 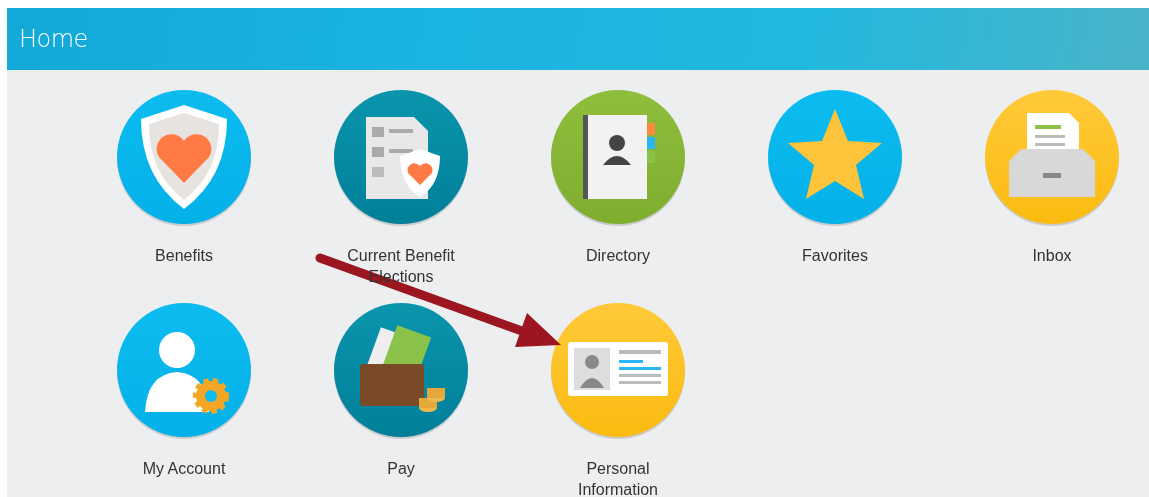 What do you see at coordinates (618, 158) in the screenshot?
I see `address-book-icon` at bounding box center [618, 158].